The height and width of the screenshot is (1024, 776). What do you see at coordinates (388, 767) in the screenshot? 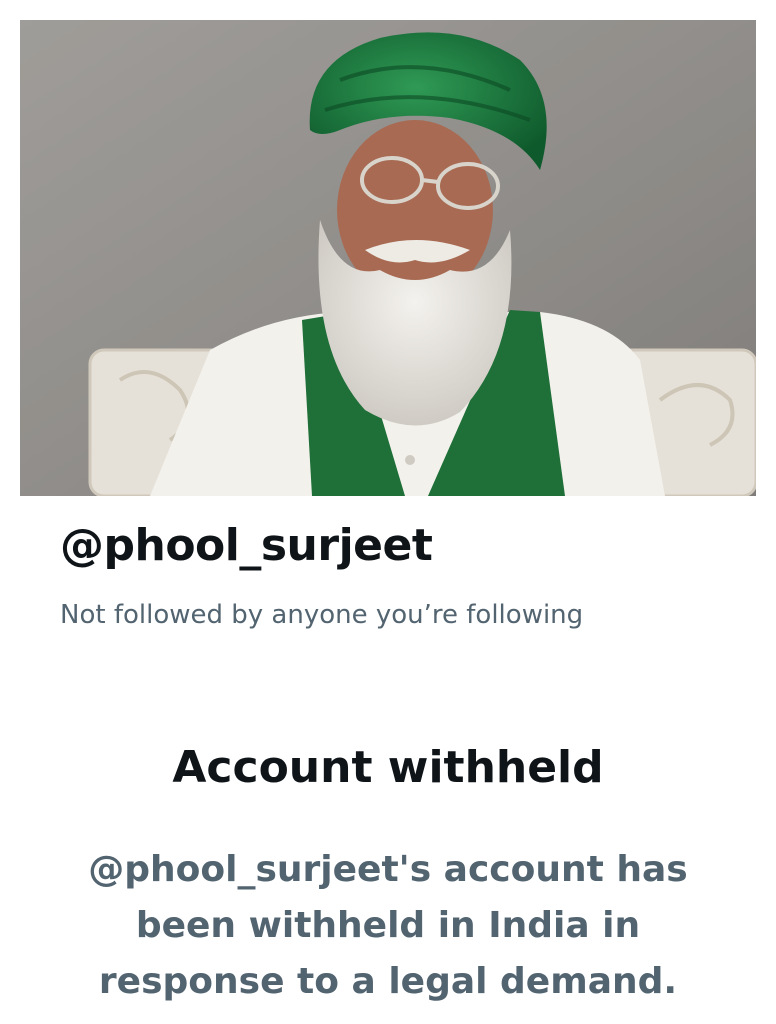
I see `account-withheld-title: Account withheld` at bounding box center [388, 767].